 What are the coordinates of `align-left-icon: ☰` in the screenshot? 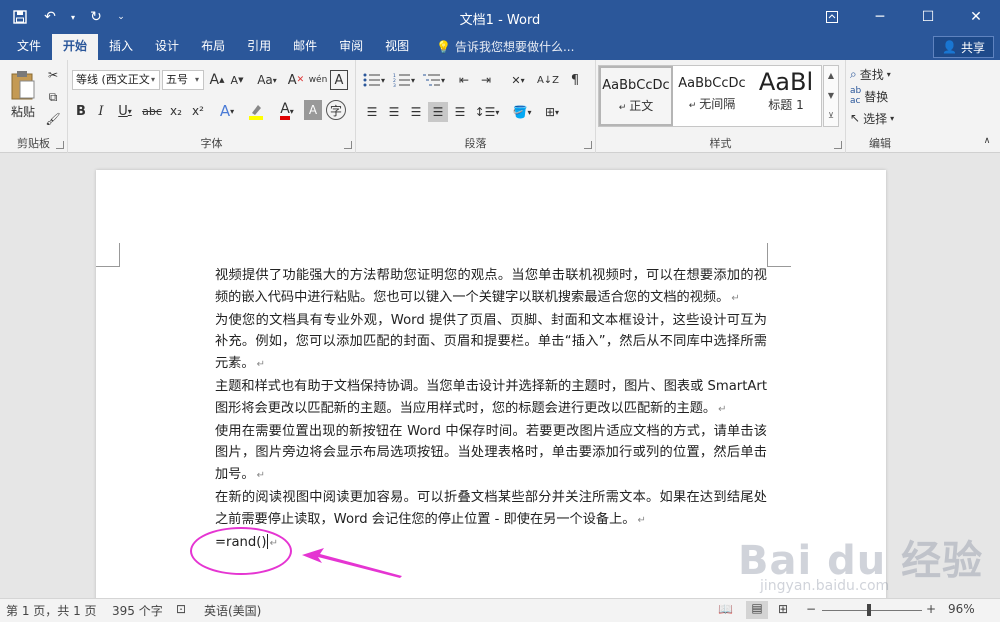 It's located at (372, 112).